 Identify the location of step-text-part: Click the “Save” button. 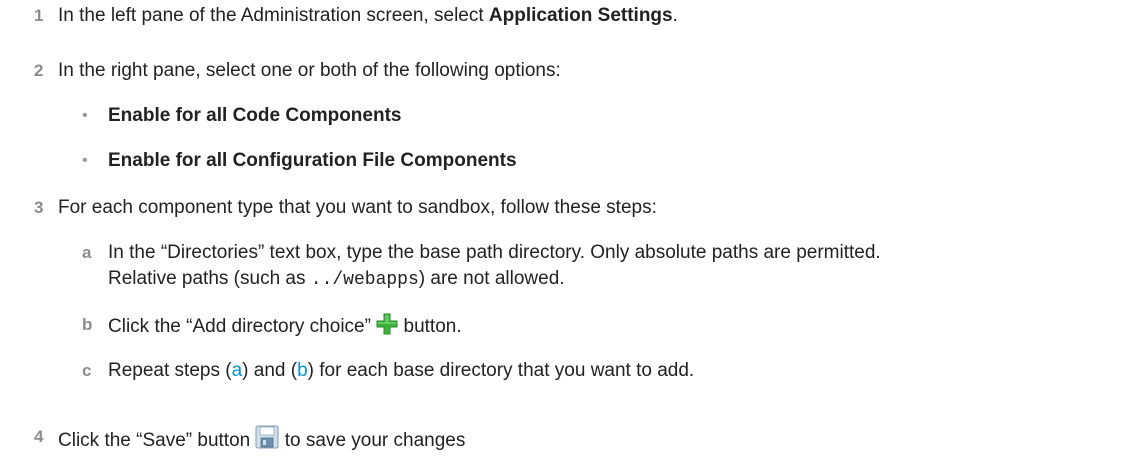
(157, 440).